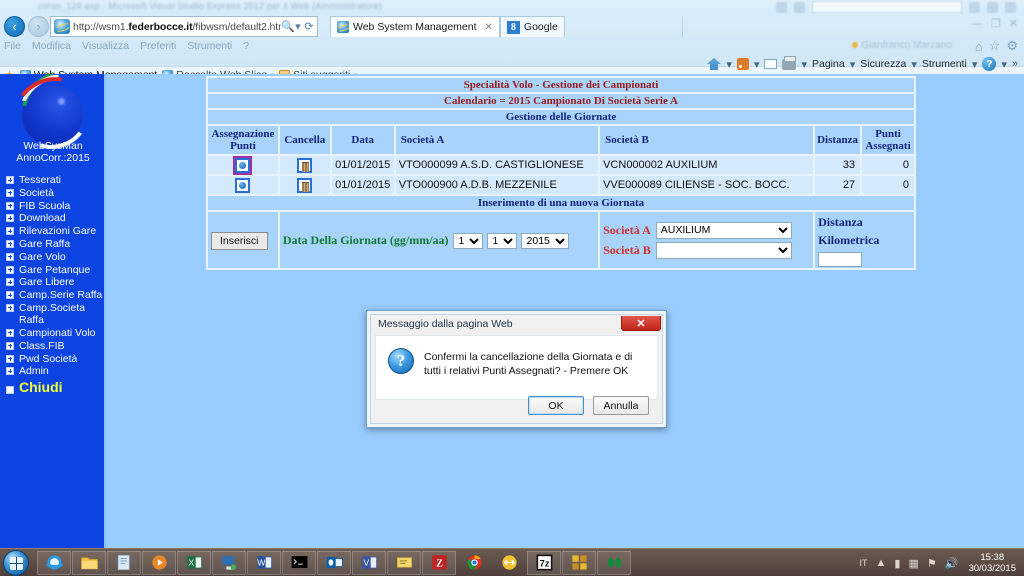 The image size is (1024, 576). What do you see at coordinates (209, 46) in the screenshot?
I see `menu-item-strumenti: Strumenti` at bounding box center [209, 46].